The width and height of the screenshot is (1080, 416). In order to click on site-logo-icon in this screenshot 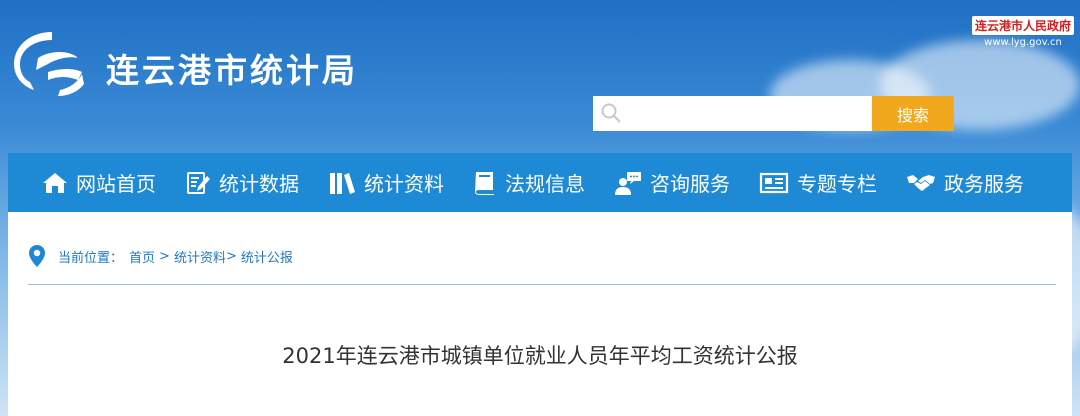, I will do `click(48, 64)`.